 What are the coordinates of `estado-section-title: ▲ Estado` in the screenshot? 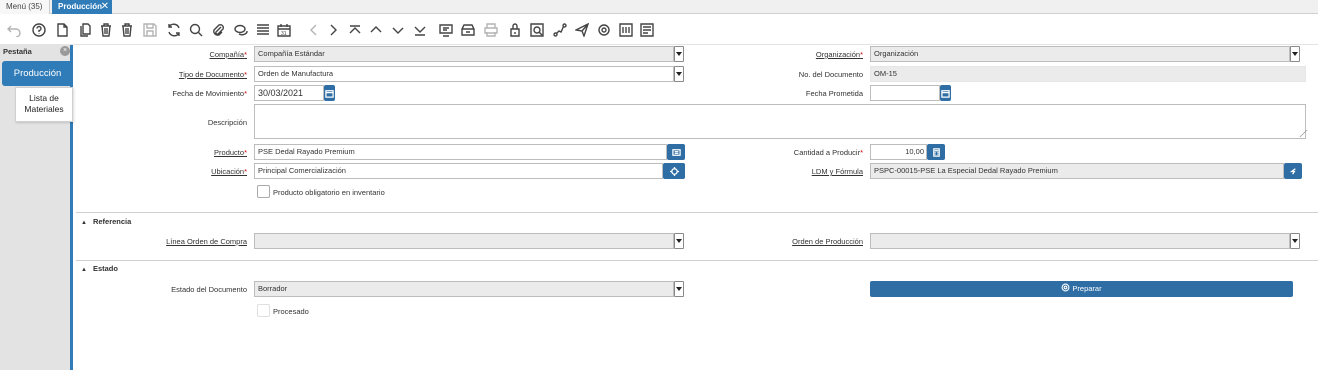 It's located at (99, 268).